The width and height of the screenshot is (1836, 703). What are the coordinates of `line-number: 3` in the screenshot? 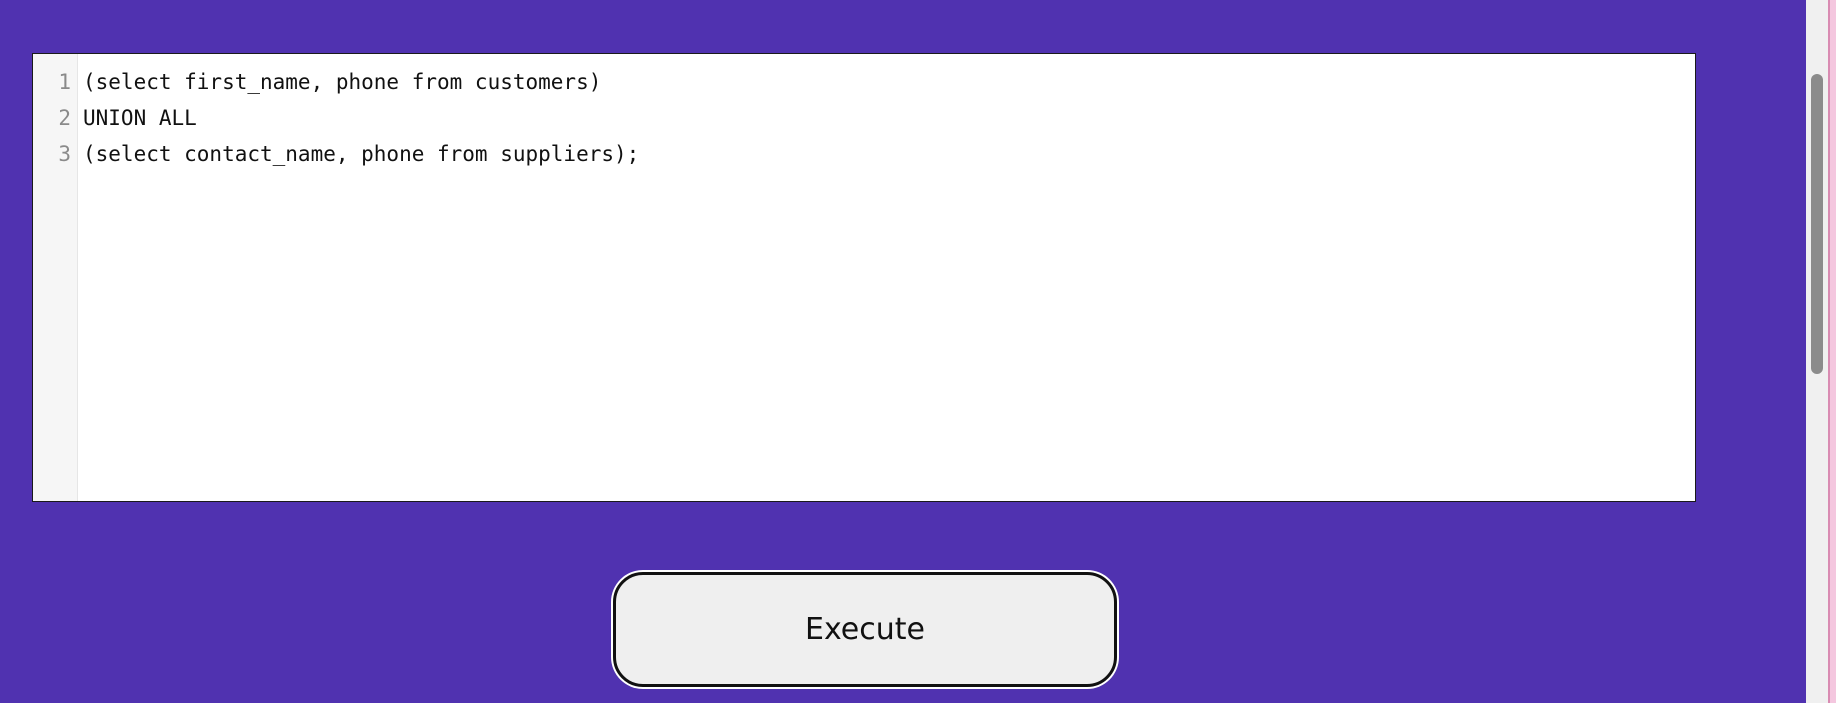 It's located at (64, 154).